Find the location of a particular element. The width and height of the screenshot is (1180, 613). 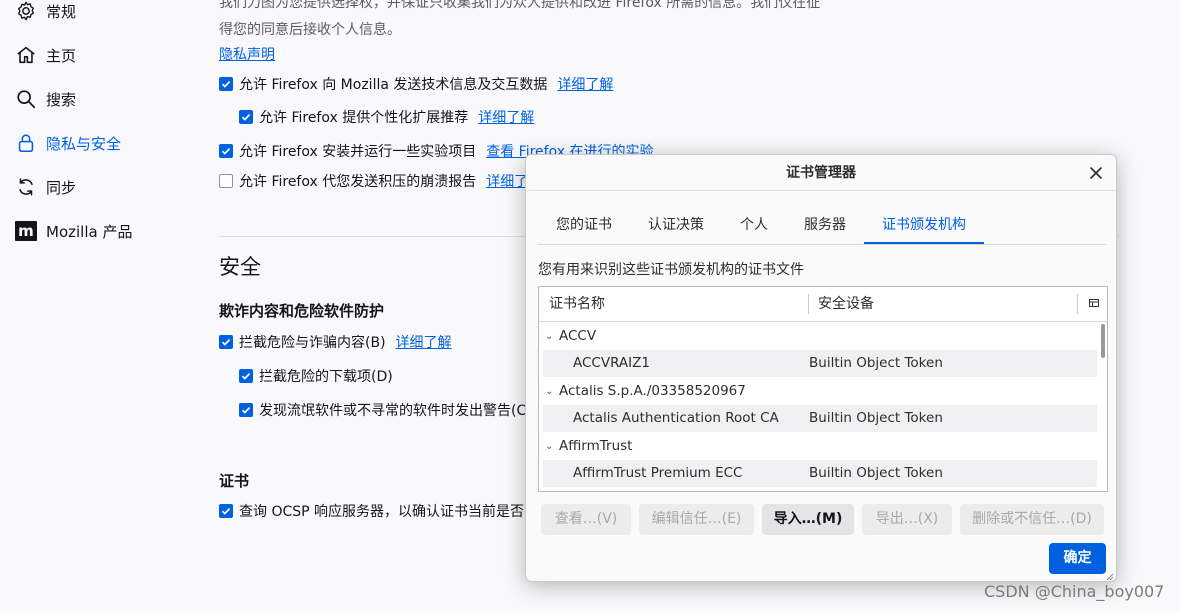

warn-unwanted-software-option: 发现流氓软件或不寻常的软件时发出警告(C) is located at coordinates (385, 410).